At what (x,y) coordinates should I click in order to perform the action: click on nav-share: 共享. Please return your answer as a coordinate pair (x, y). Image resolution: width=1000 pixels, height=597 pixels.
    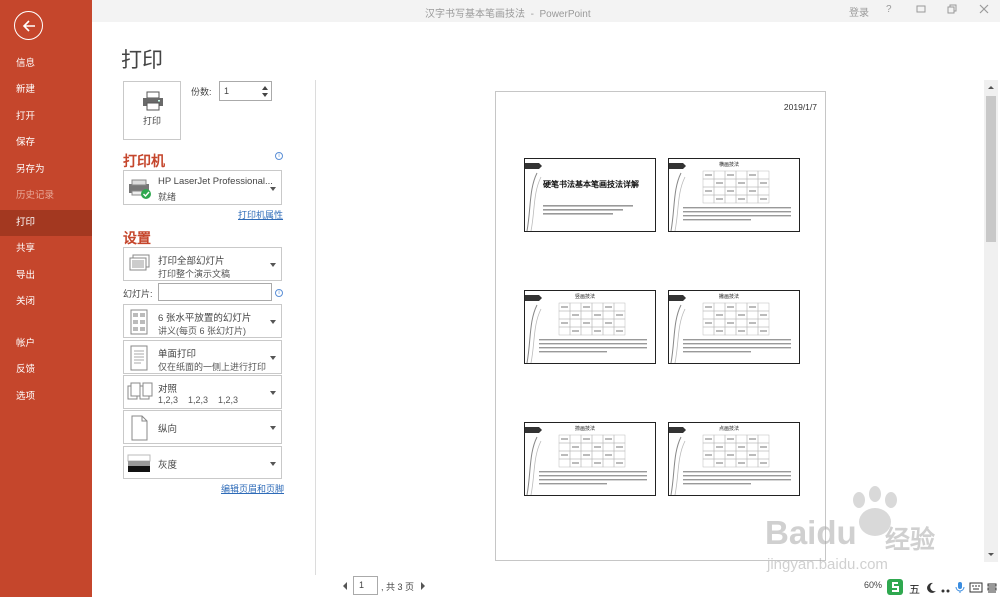
    Looking at the image, I should click on (46, 249).